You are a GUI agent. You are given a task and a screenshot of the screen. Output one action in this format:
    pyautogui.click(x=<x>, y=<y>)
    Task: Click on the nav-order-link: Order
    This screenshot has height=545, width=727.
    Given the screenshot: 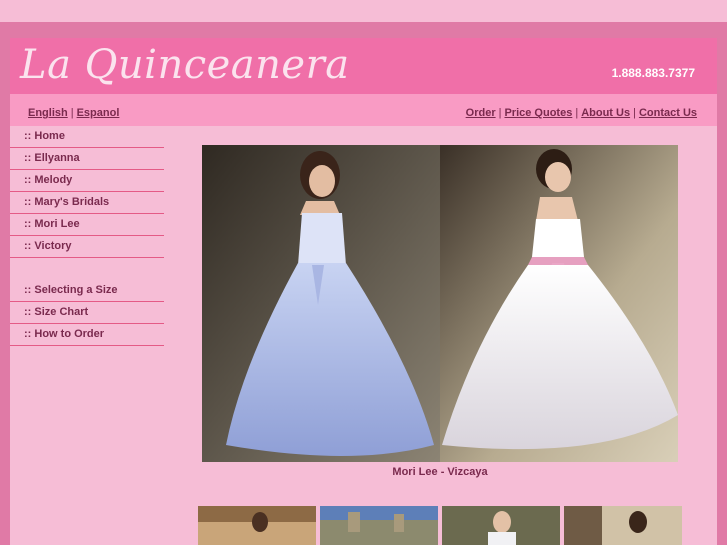 What is the action you would take?
    pyautogui.click(x=481, y=113)
    